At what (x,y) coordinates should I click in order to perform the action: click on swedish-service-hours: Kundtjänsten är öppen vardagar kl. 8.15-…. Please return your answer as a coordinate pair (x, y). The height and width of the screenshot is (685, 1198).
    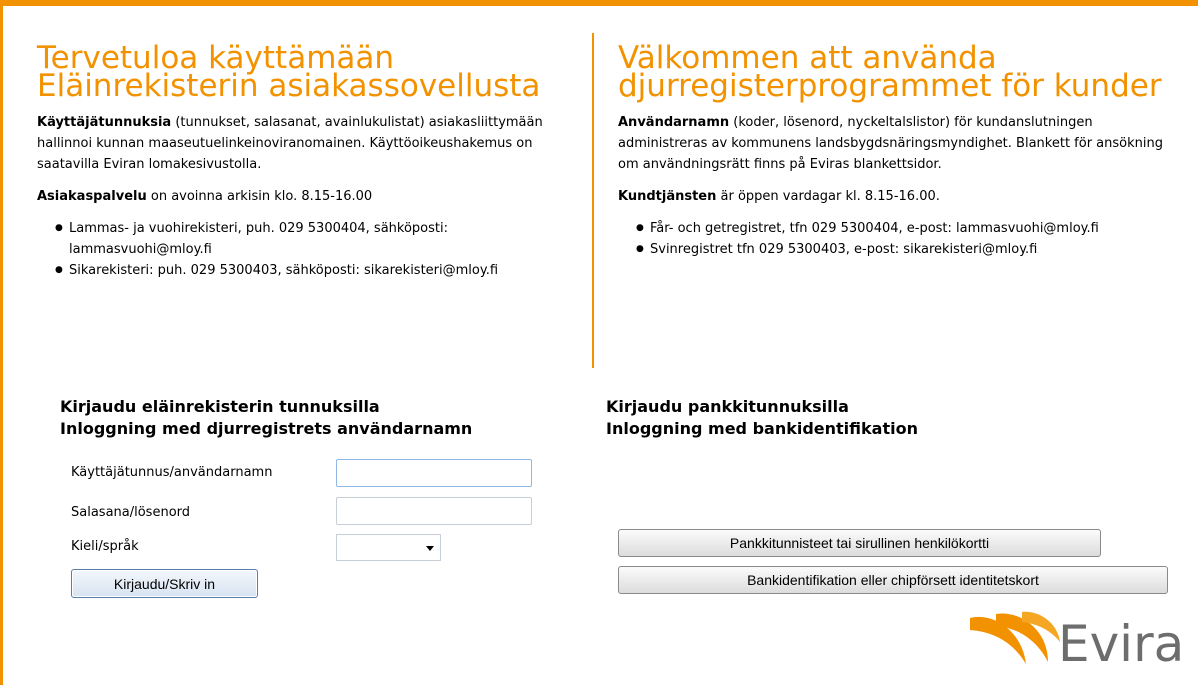
    Looking at the image, I should click on (900, 196).